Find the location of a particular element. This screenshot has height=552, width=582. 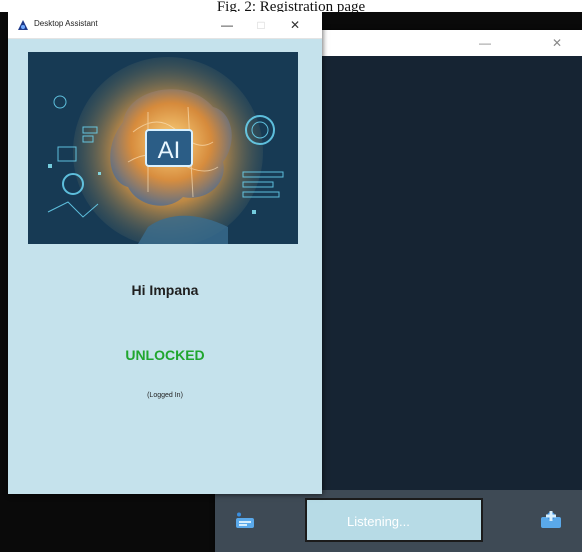

app-logo-icon is located at coordinates (23, 25).